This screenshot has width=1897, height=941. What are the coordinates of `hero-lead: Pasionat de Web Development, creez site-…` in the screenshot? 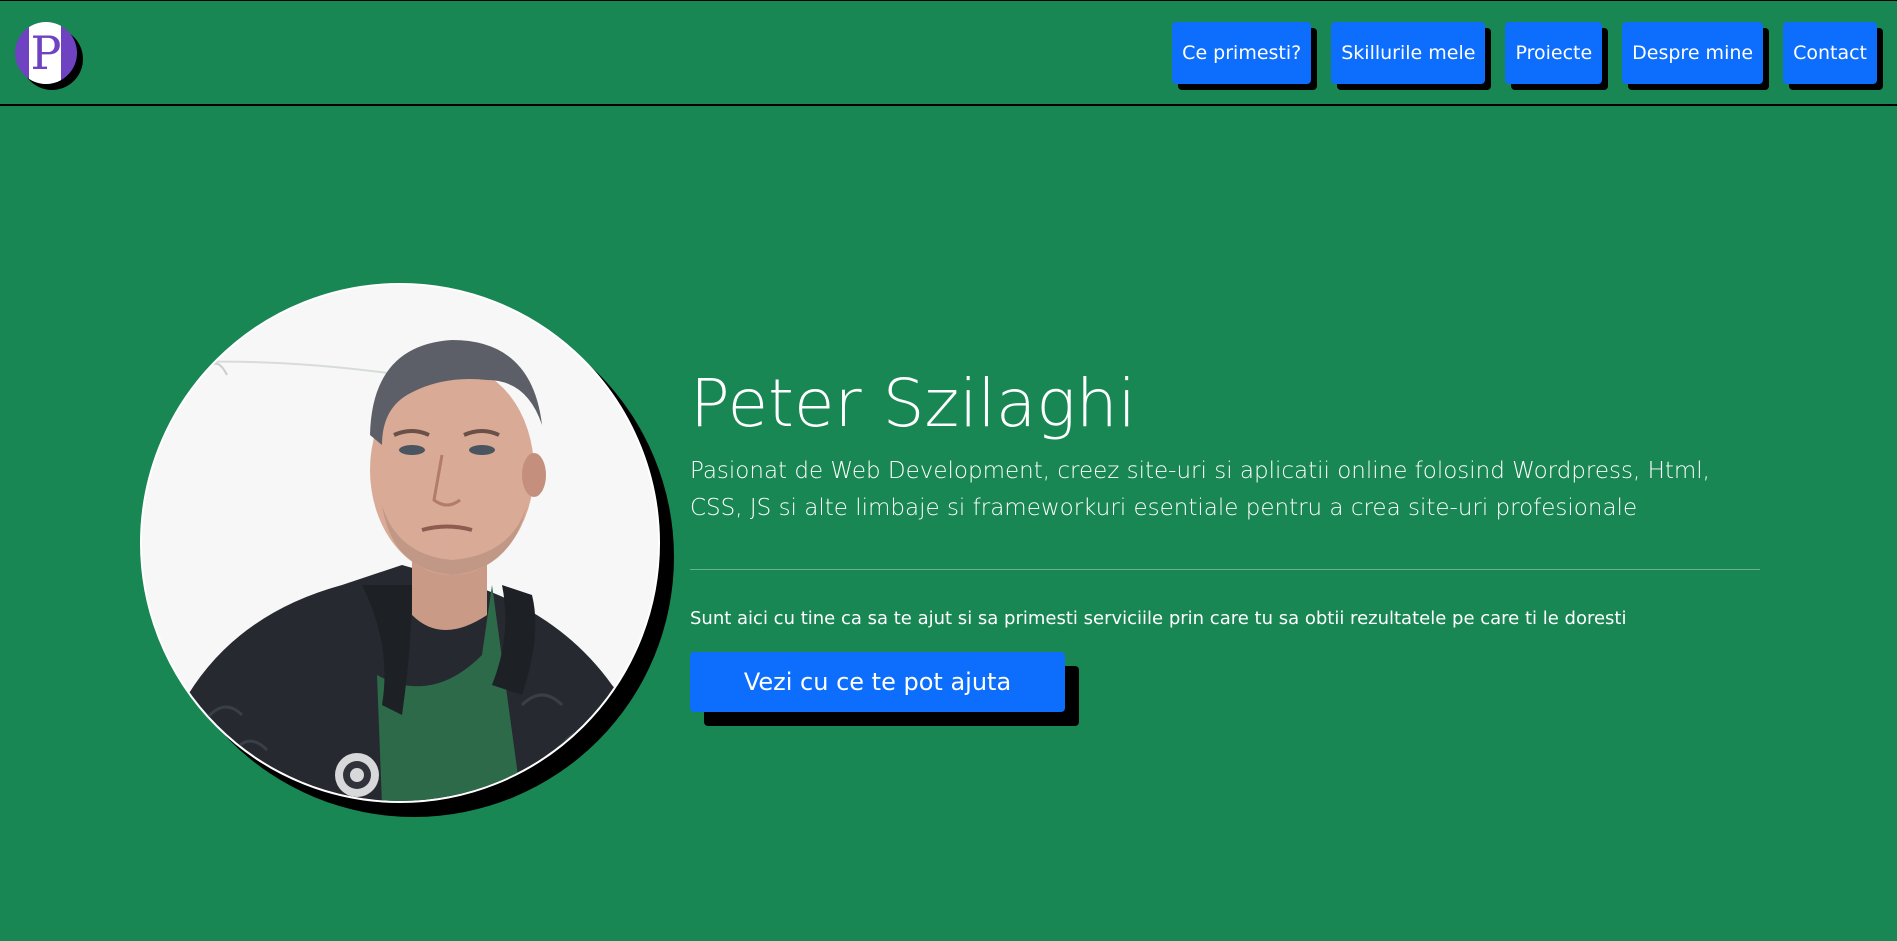 It's located at (1200, 489).